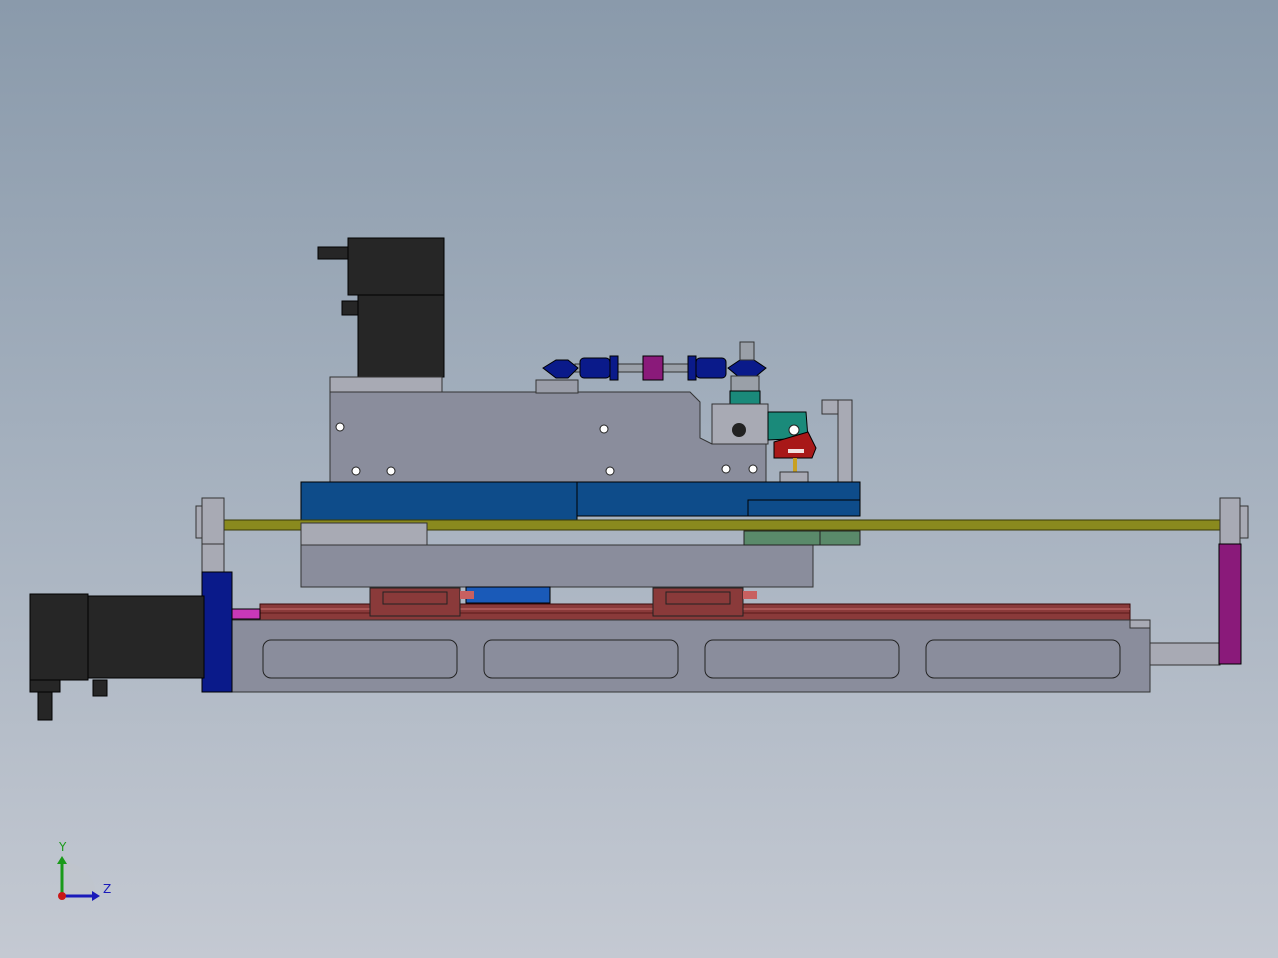 Image resolution: width=1278 pixels, height=958 pixels. Describe the element at coordinates (439, 502) in the screenshot. I see `blue-plate-left` at that location.